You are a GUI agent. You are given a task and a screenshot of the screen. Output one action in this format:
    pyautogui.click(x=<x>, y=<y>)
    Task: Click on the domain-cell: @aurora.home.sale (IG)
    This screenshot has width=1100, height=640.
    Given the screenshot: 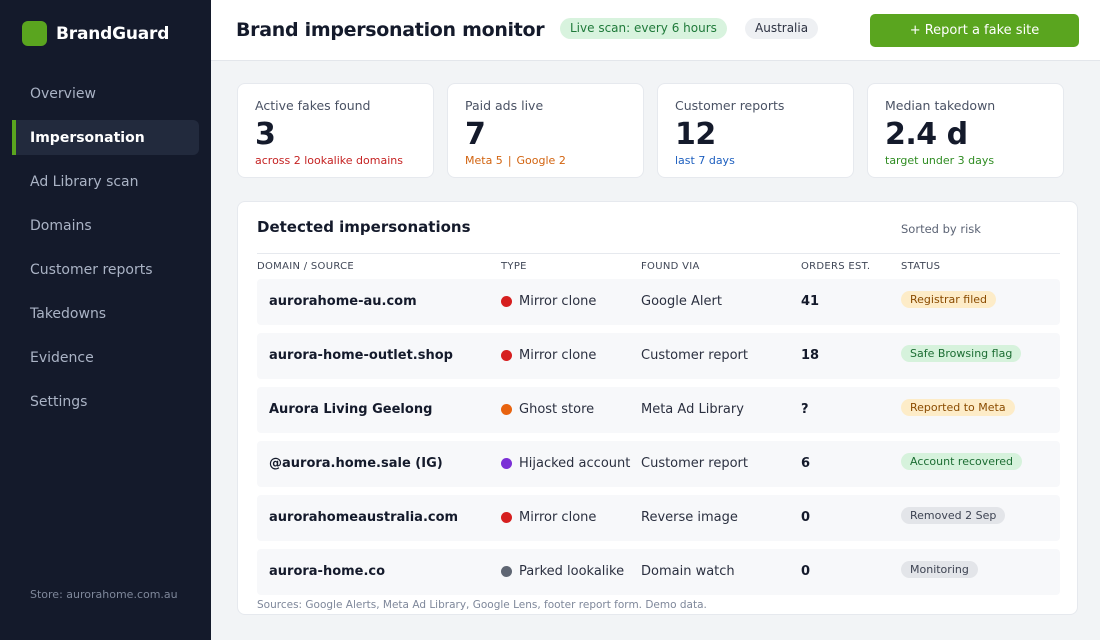 What is the action you would take?
    pyautogui.click(x=356, y=463)
    